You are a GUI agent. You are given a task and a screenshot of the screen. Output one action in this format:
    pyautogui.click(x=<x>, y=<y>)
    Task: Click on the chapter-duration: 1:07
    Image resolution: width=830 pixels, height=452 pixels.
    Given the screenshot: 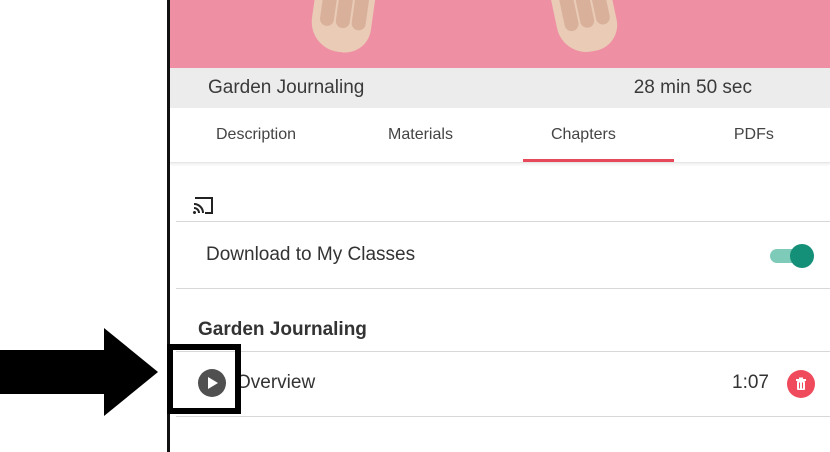 What is the action you would take?
    pyautogui.click(x=750, y=382)
    